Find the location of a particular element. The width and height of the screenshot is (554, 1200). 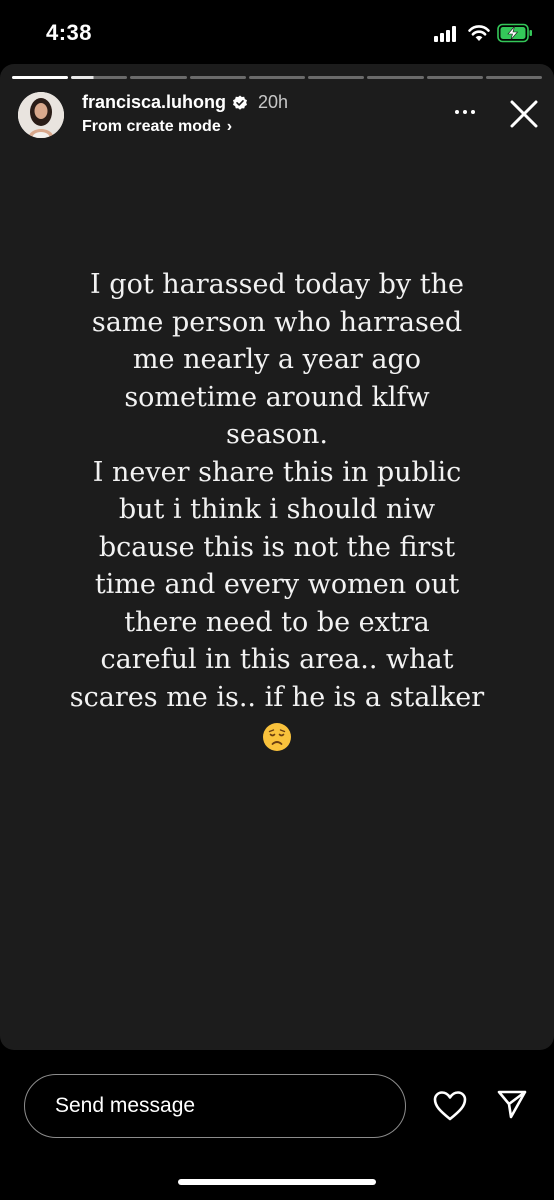

status-time: 4:38 is located at coordinates (69, 32).